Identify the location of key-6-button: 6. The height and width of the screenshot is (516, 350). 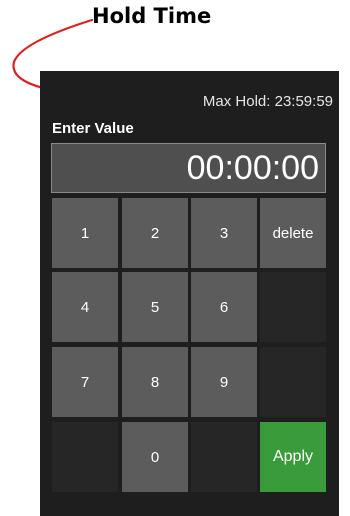
(224, 307).